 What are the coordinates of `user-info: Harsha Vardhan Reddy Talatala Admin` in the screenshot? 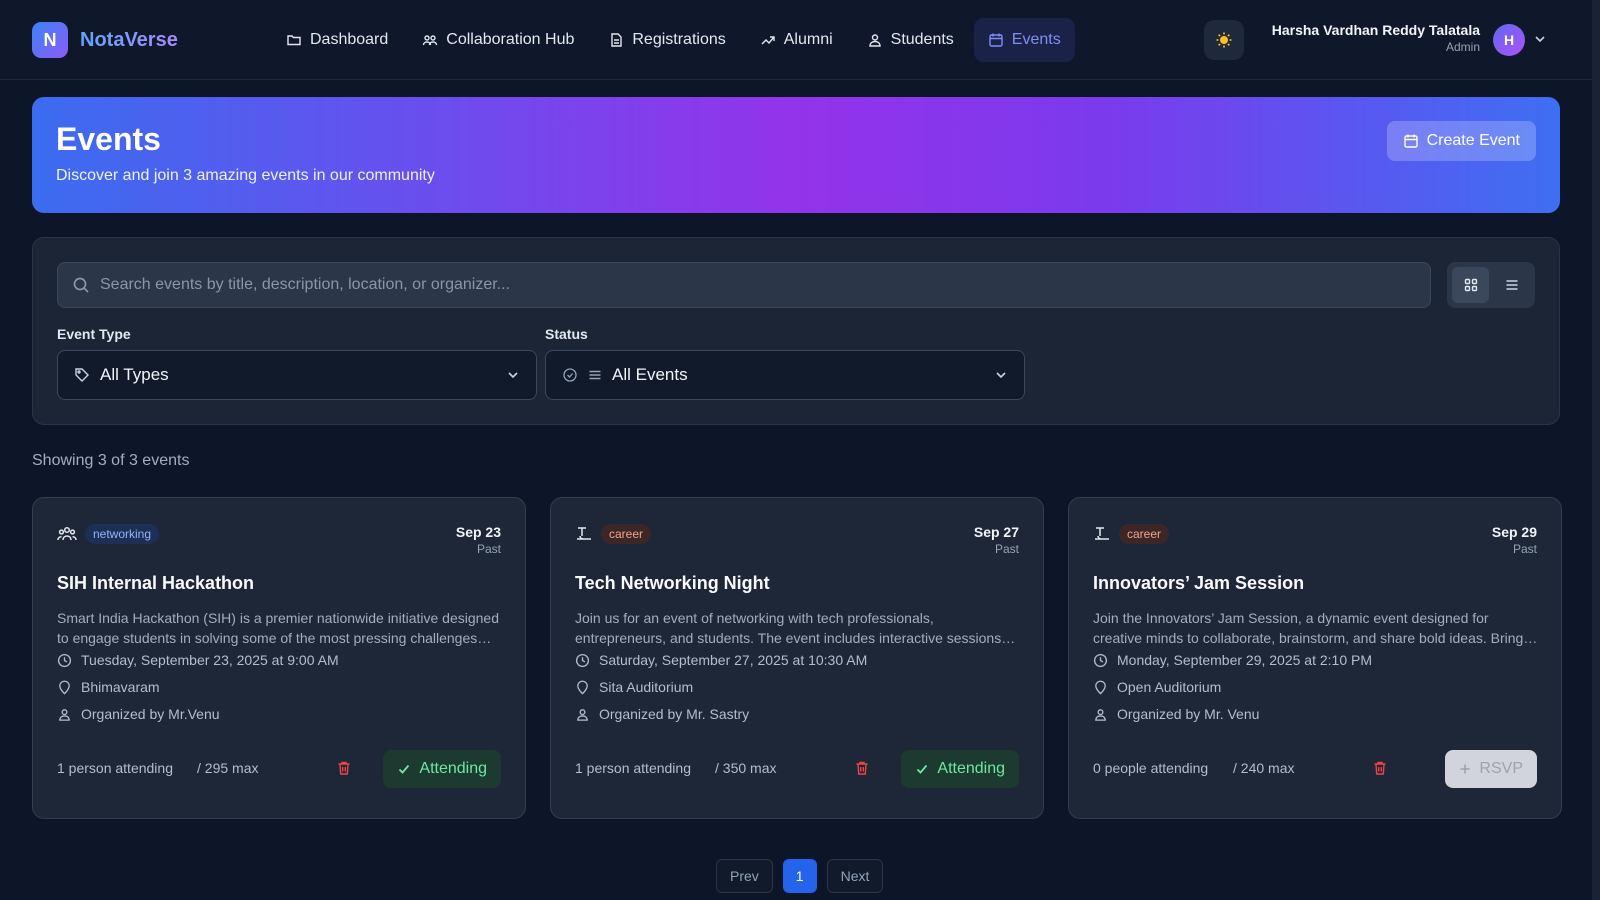 It's located at (1371, 38).